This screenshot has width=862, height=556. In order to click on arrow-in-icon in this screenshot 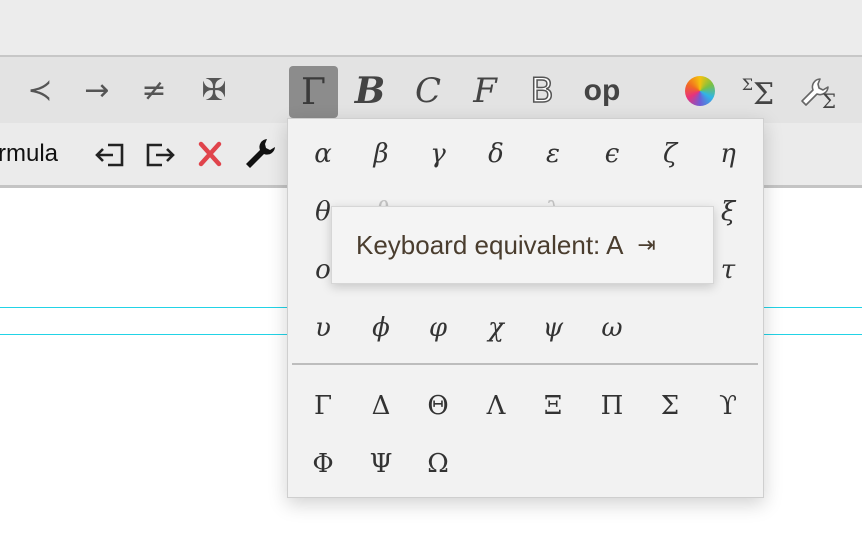, I will do `click(109, 155)`.